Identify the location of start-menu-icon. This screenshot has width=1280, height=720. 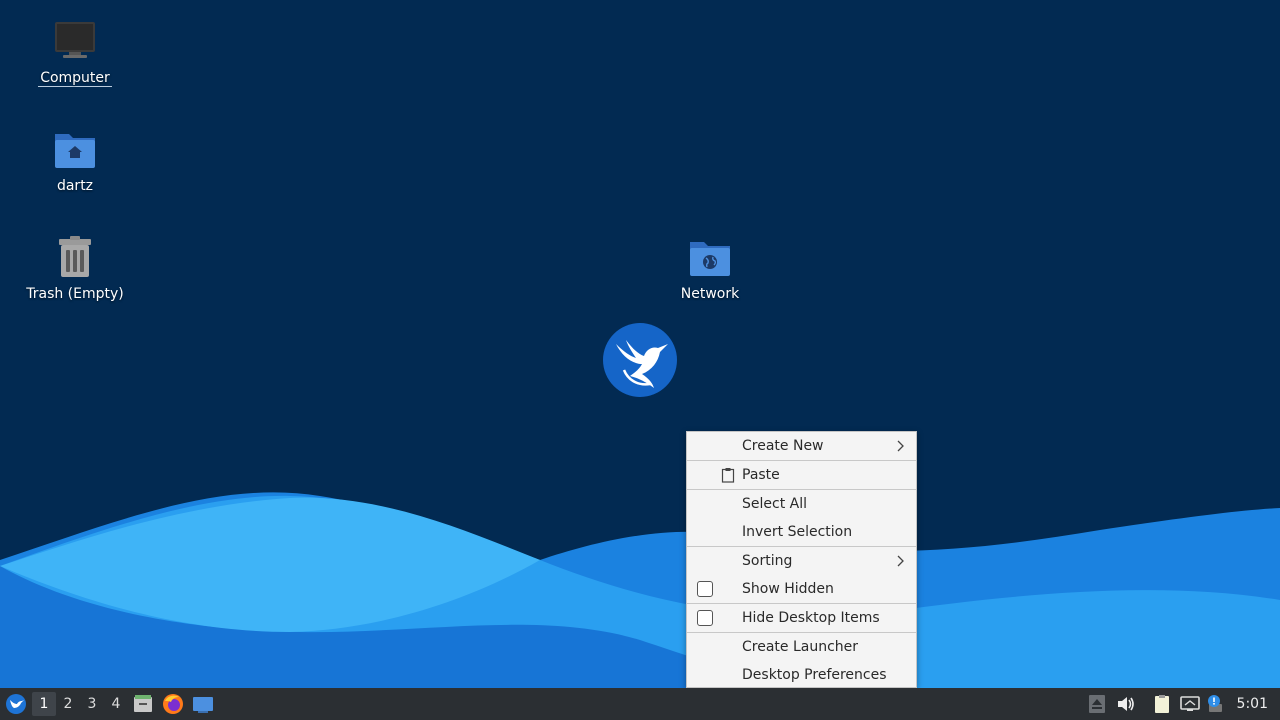
(16, 704).